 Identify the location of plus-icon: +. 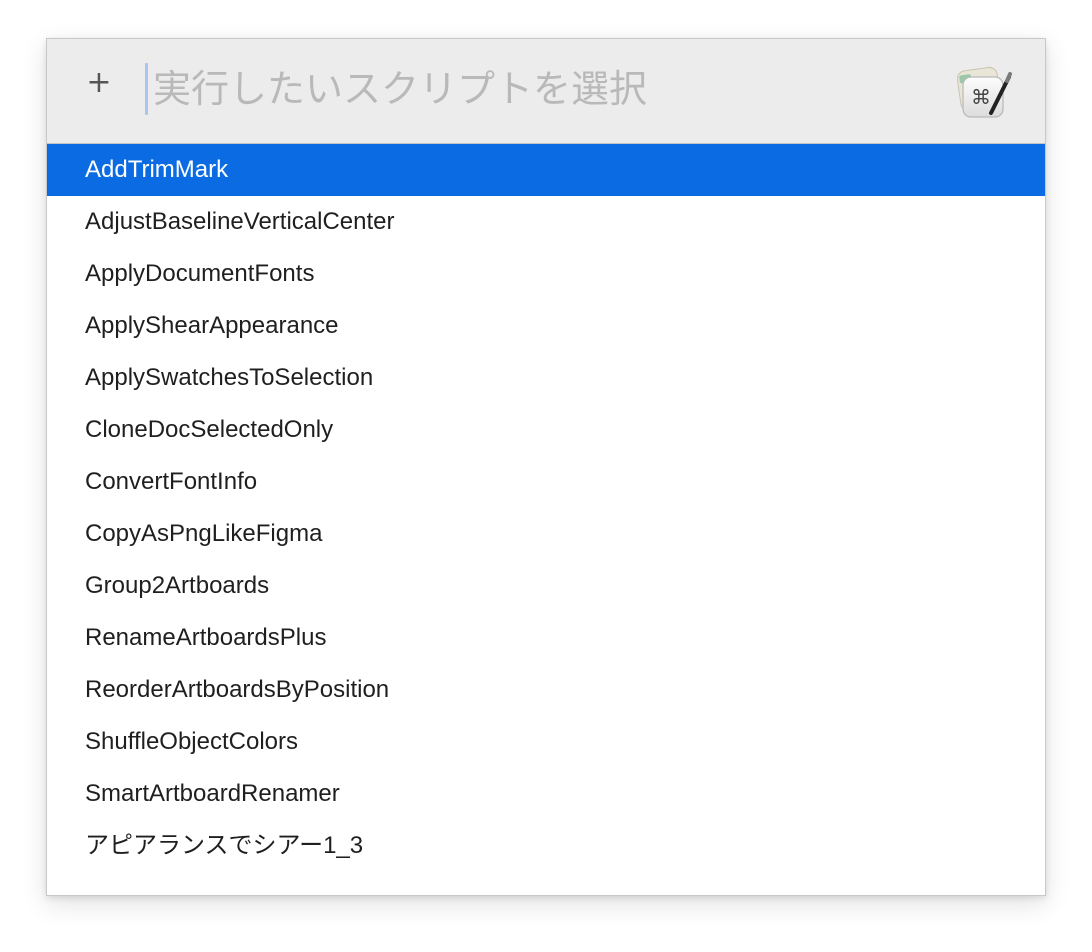
(99, 83).